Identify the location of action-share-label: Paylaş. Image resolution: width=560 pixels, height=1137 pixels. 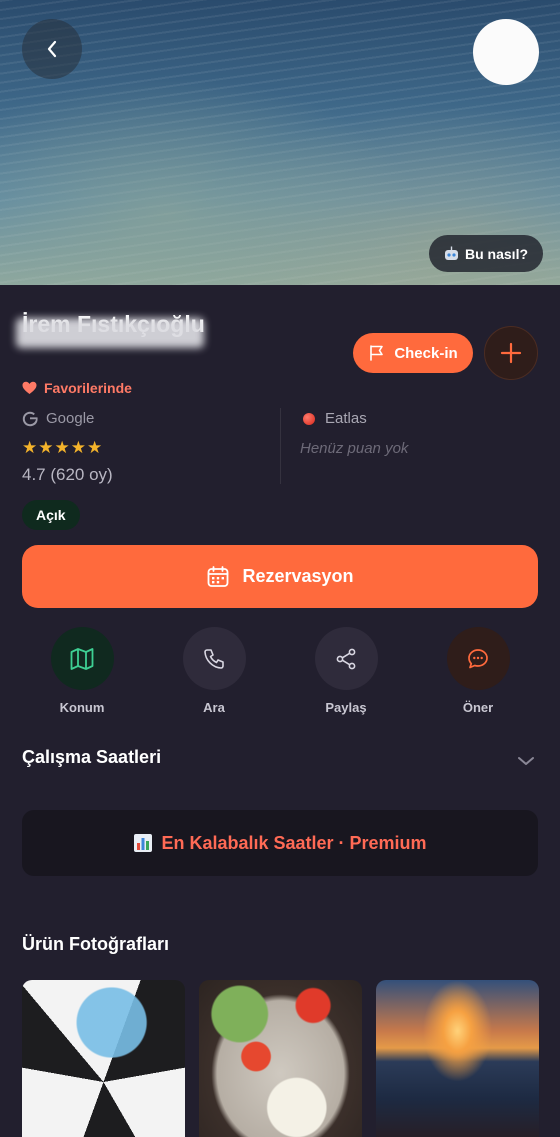
(346, 707).